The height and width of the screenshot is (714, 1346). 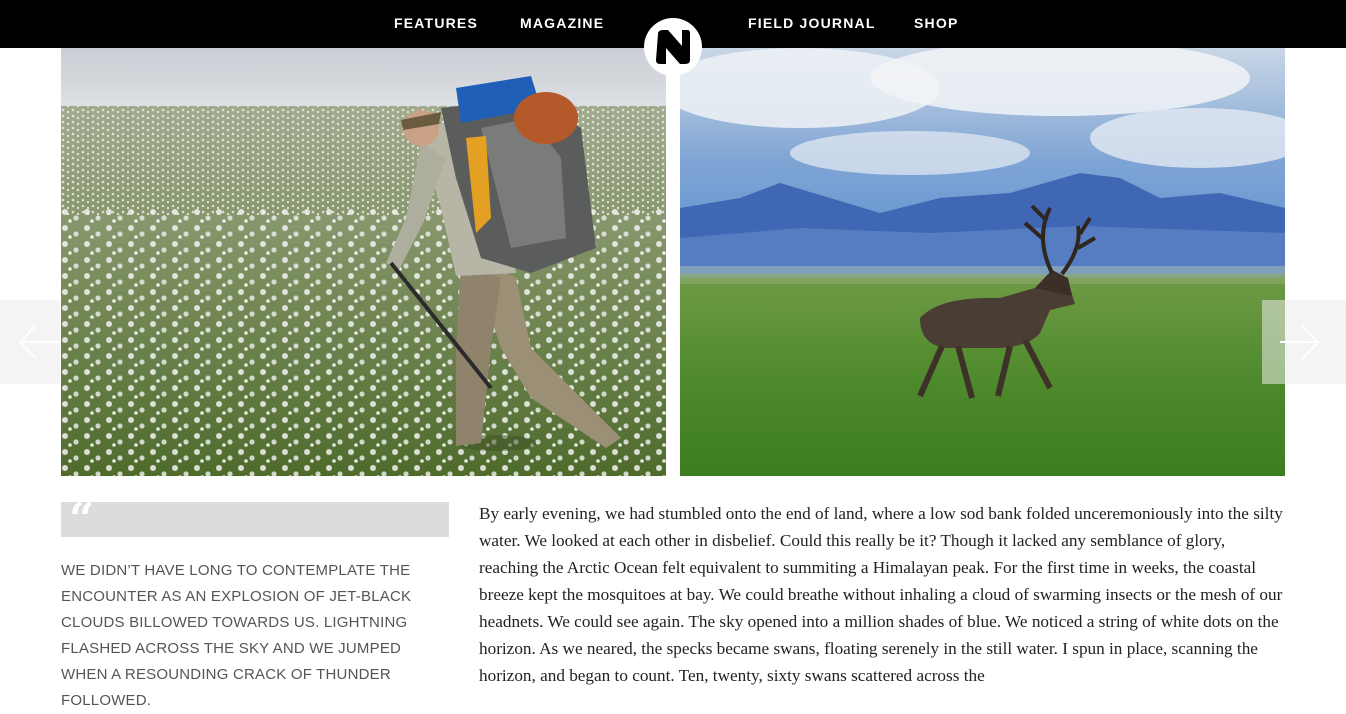 I want to click on gallery-prev-button, so click(x=34, y=342).